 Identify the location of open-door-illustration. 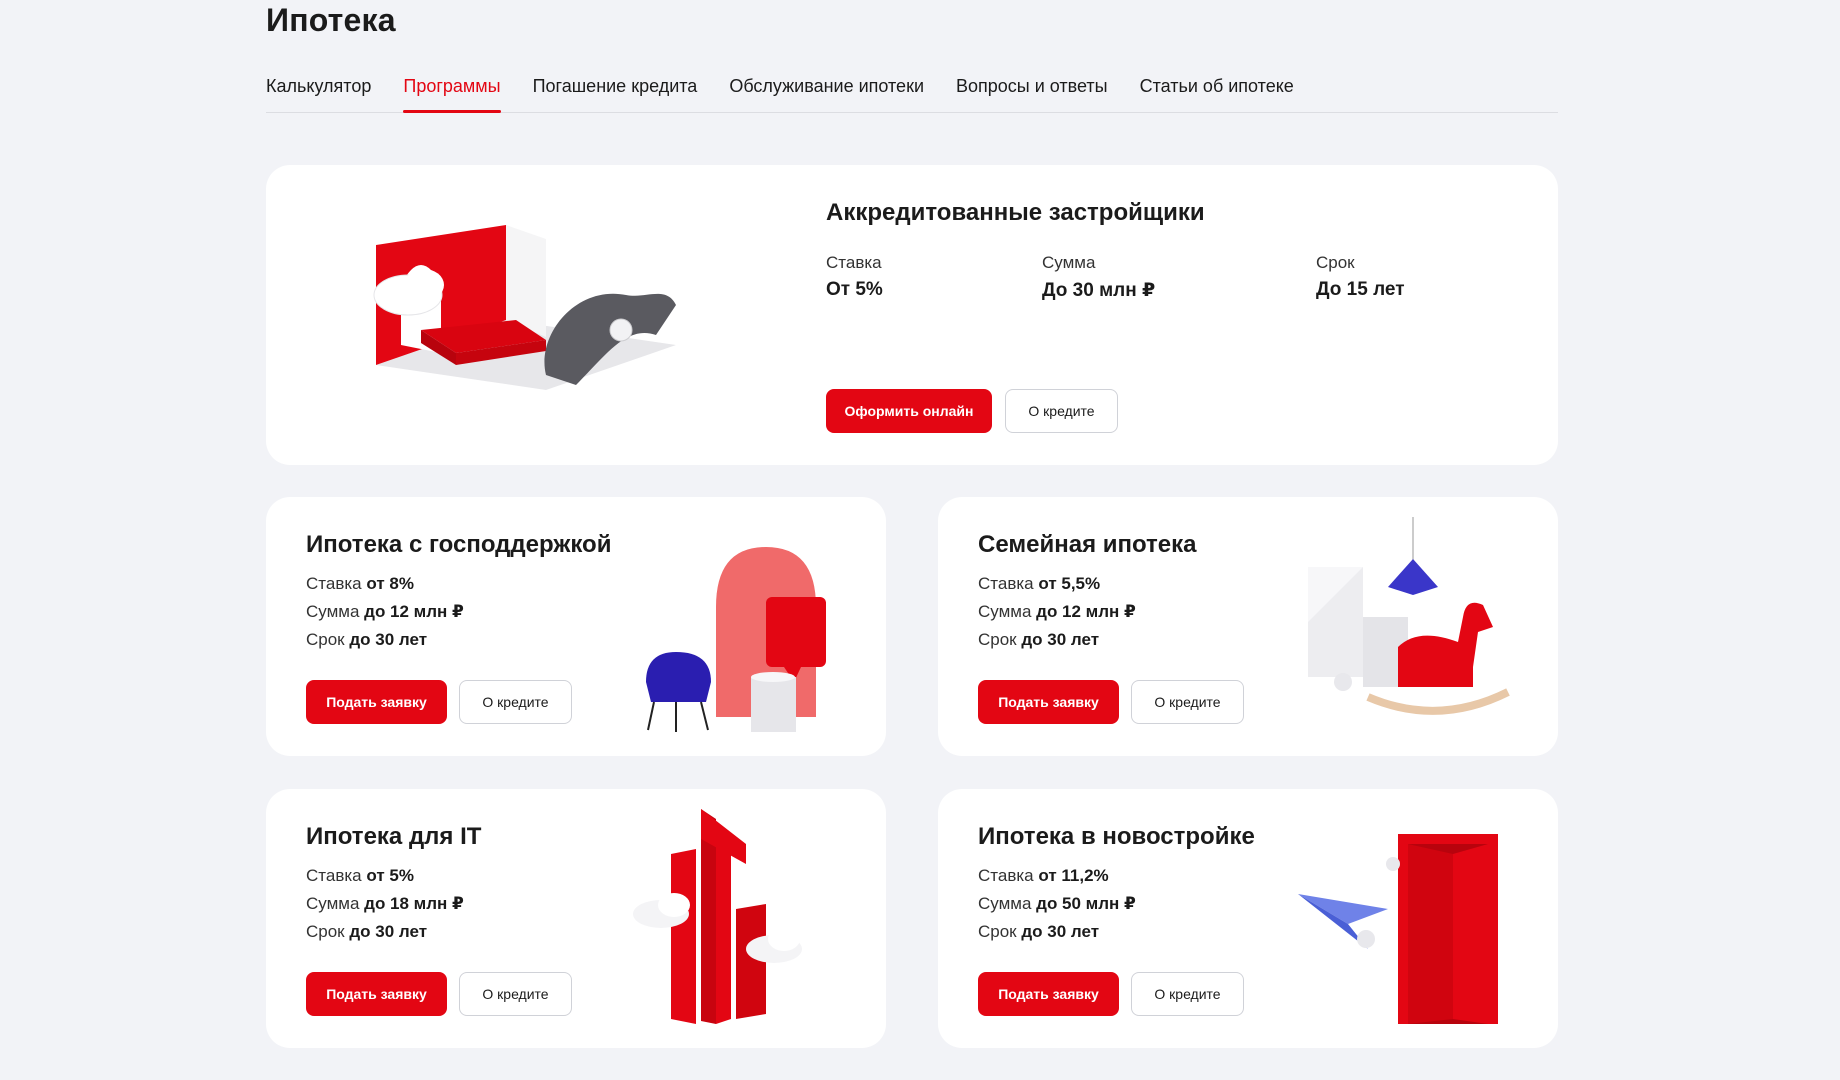
(1398, 929).